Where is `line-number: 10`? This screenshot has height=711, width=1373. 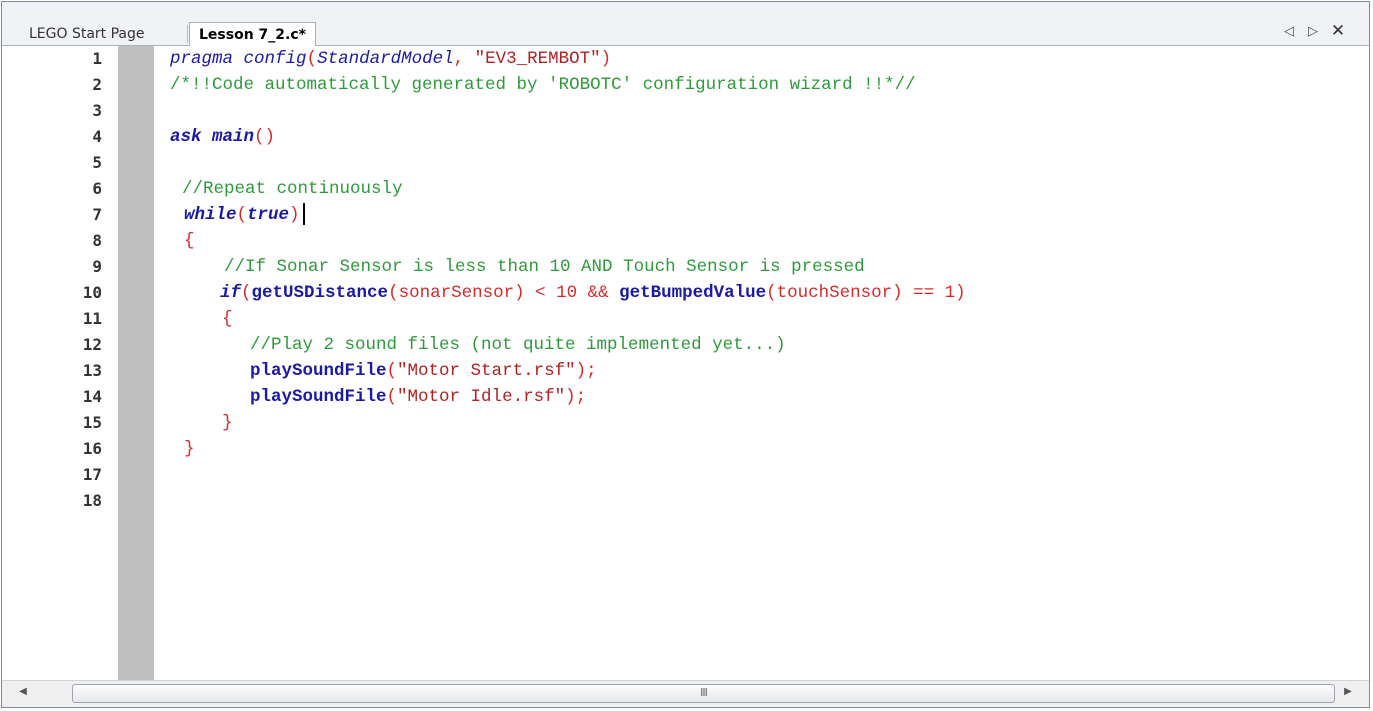
line-number: 10 is located at coordinates (92, 292).